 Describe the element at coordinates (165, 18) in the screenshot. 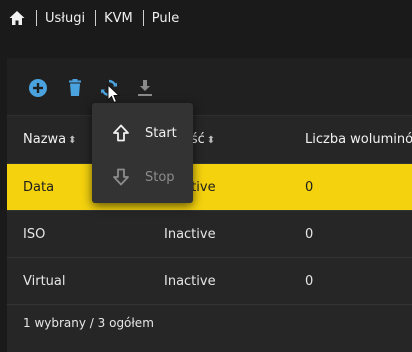

I see `breadcrumb-item-pule: Pule` at that location.